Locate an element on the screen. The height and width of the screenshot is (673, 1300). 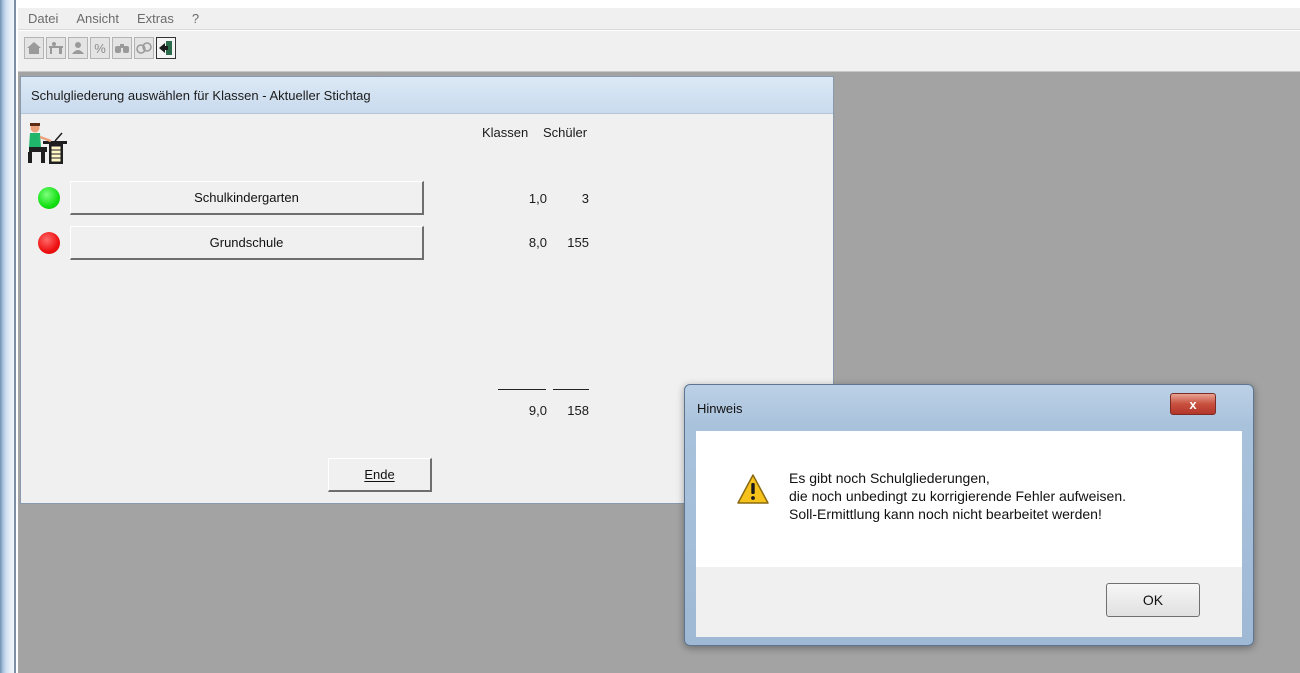
desk-icon is located at coordinates (56, 48).